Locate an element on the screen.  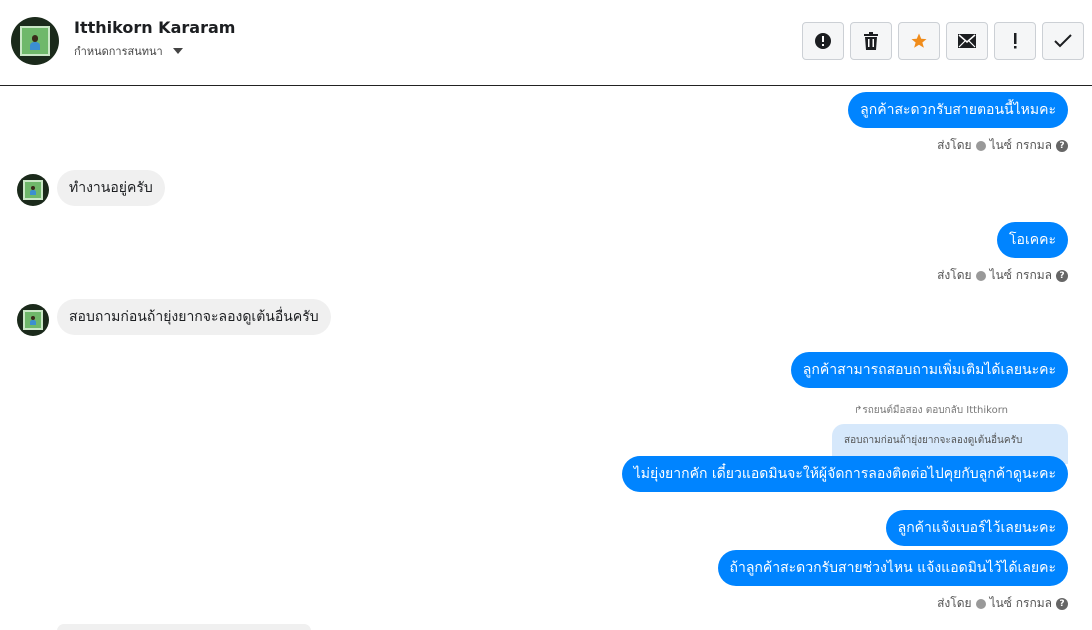
incoming-message: ทำงานอยู่ครับ is located at coordinates (111, 188).